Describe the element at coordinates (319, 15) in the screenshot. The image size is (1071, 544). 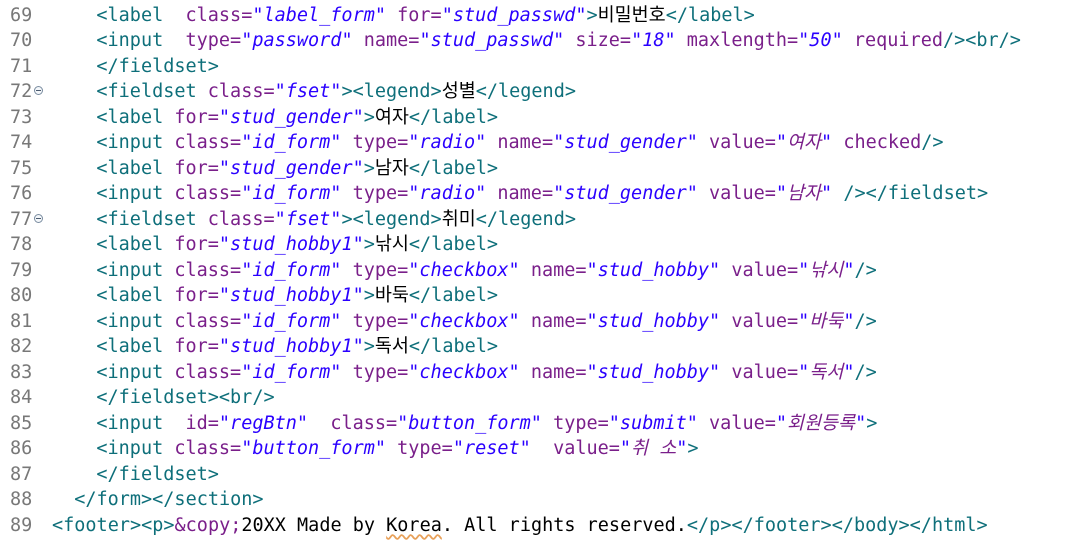
I see `code-token: "label_form"` at that location.